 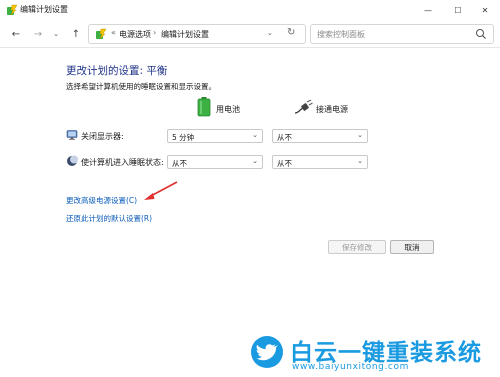 What do you see at coordinates (122, 162) in the screenshot?
I see `sleep-label: 使计算机进入睡眠状态:` at bounding box center [122, 162].